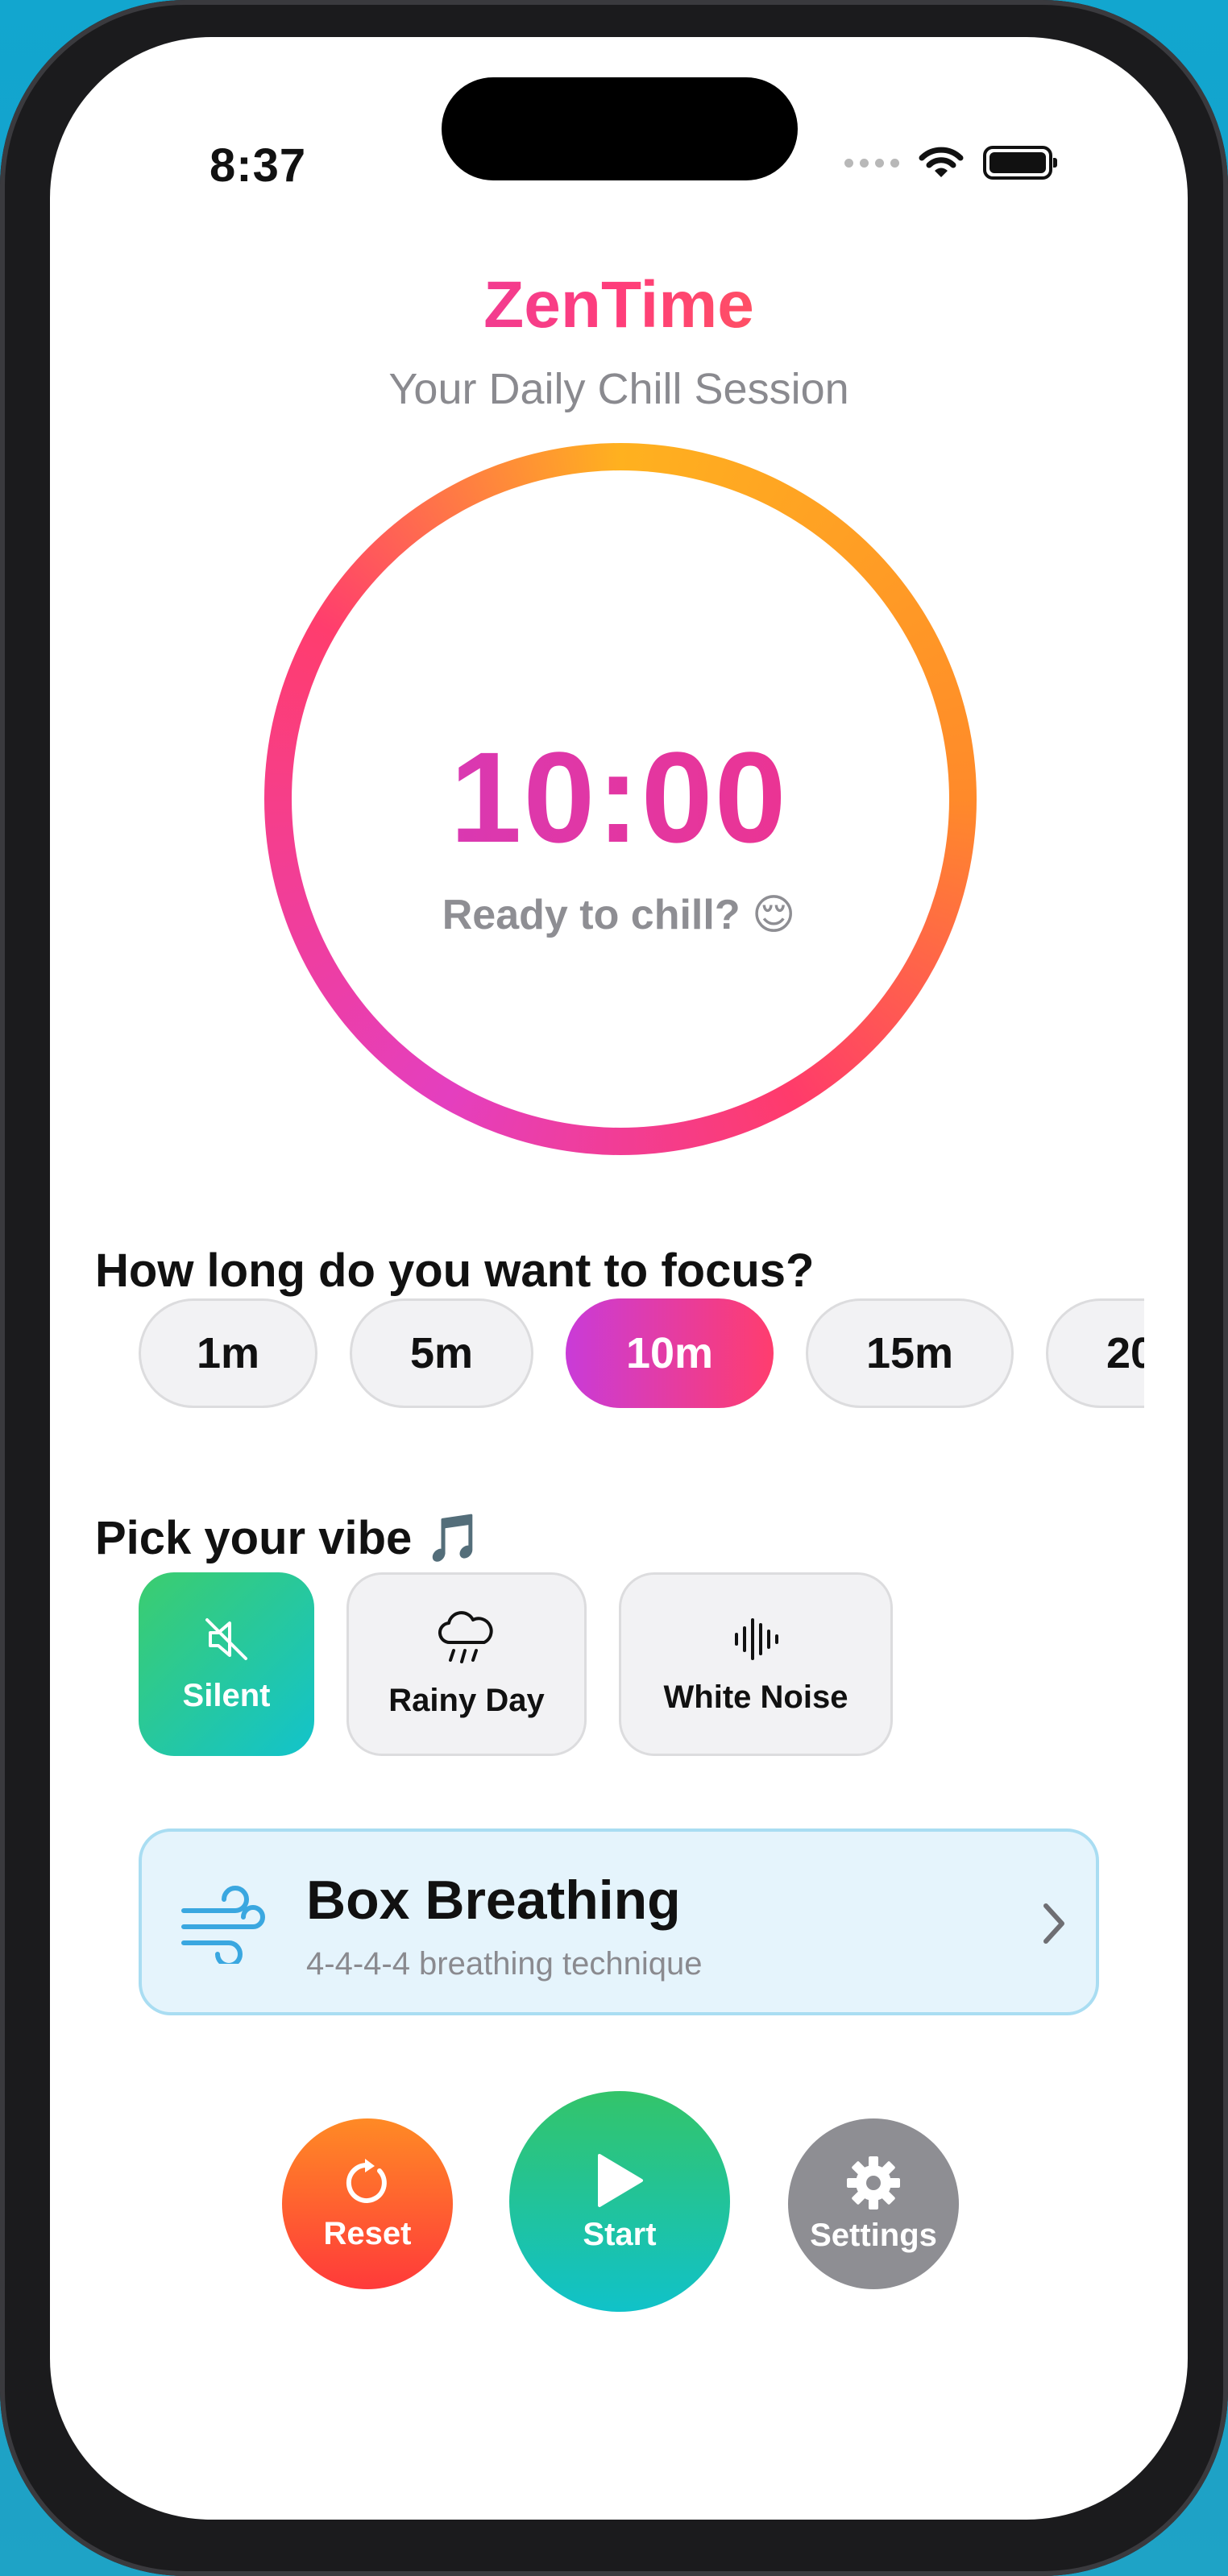 Image resolution: width=1228 pixels, height=2576 pixels. Describe the element at coordinates (368, 2233) in the screenshot. I see `reset-label: Reset` at that location.